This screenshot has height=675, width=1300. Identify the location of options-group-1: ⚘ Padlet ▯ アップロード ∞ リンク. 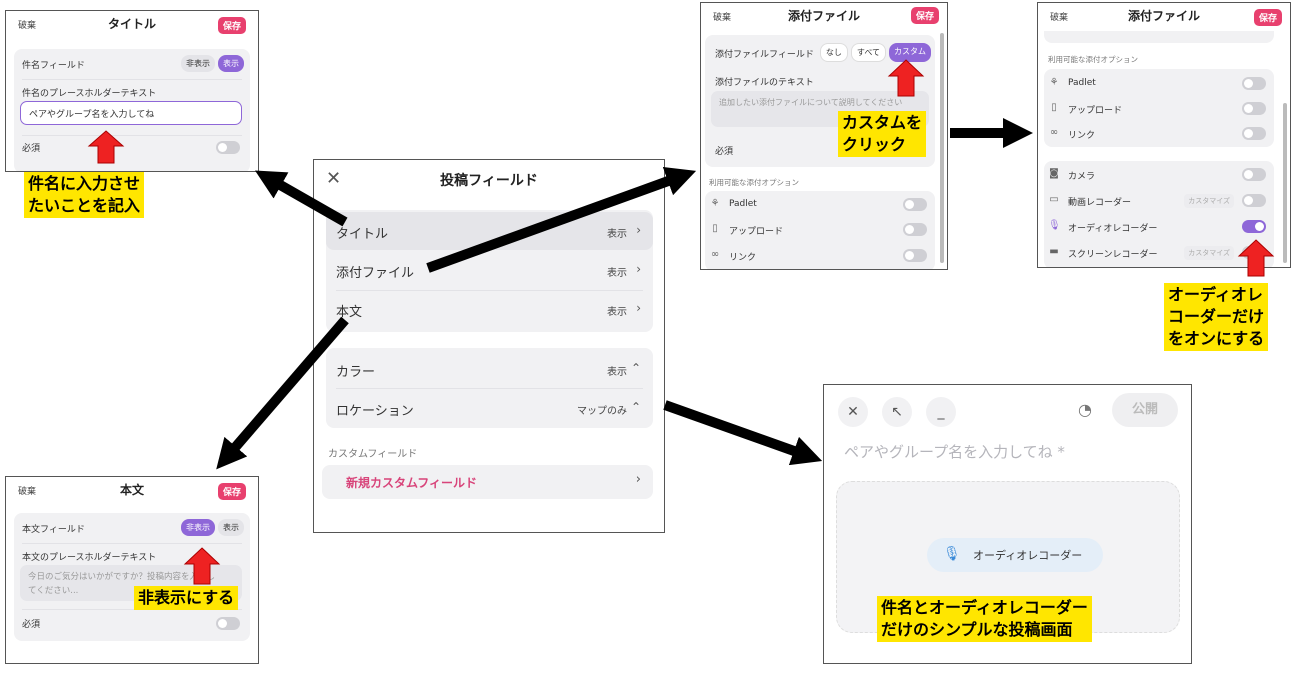
(1159, 108).